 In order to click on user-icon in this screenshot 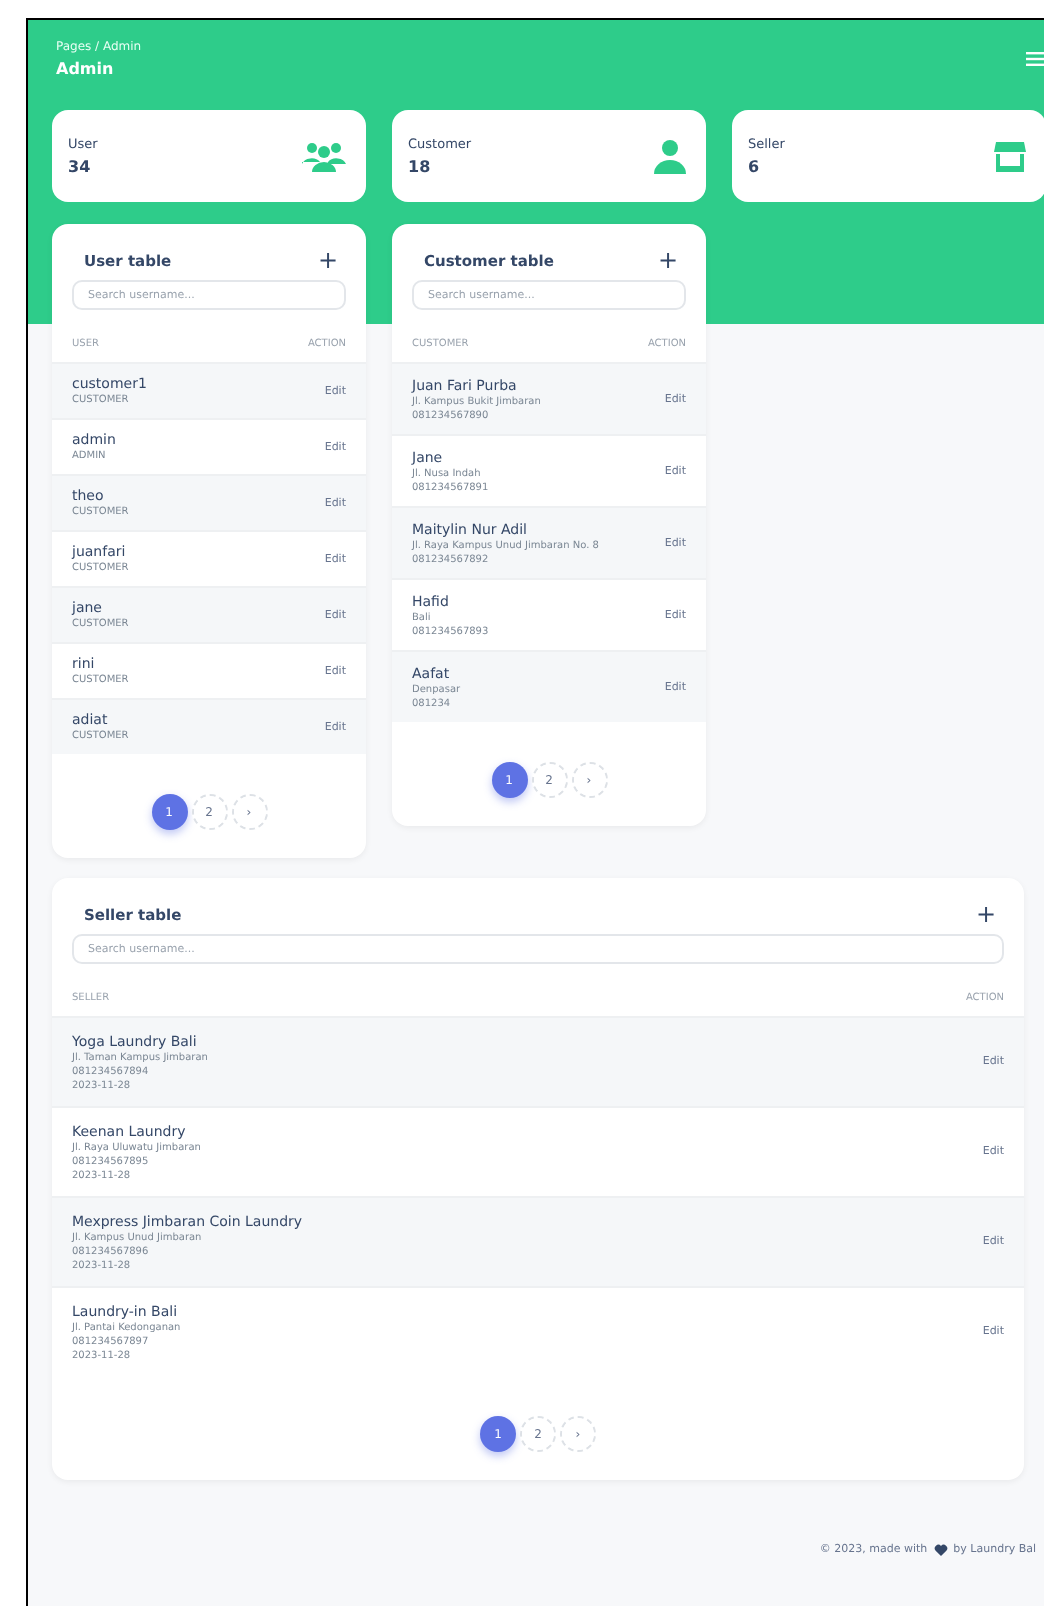, I will do `click(670, 156)`.